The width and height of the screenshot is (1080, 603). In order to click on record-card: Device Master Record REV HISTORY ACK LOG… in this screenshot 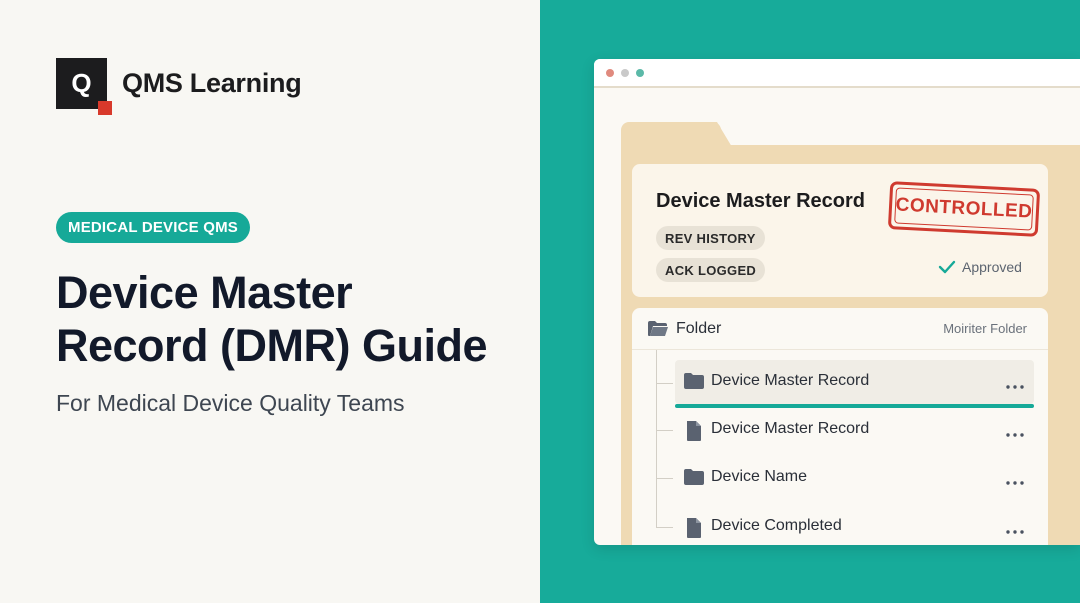, I will do `click(840, 230)`.